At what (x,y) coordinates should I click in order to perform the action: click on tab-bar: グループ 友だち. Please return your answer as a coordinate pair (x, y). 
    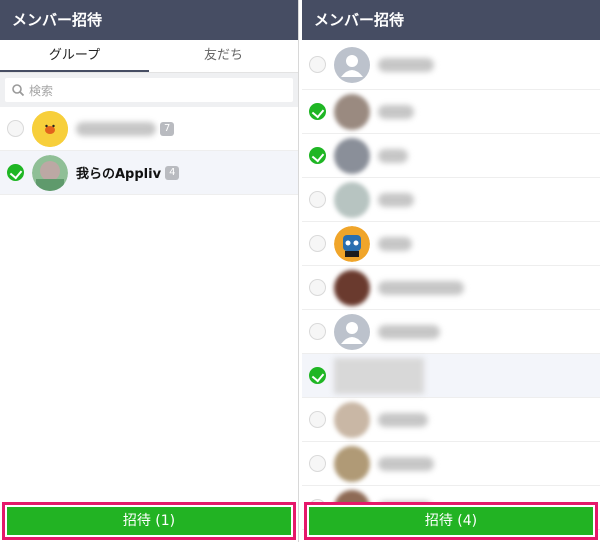
    Looking at the image, I should click on (149, 56).